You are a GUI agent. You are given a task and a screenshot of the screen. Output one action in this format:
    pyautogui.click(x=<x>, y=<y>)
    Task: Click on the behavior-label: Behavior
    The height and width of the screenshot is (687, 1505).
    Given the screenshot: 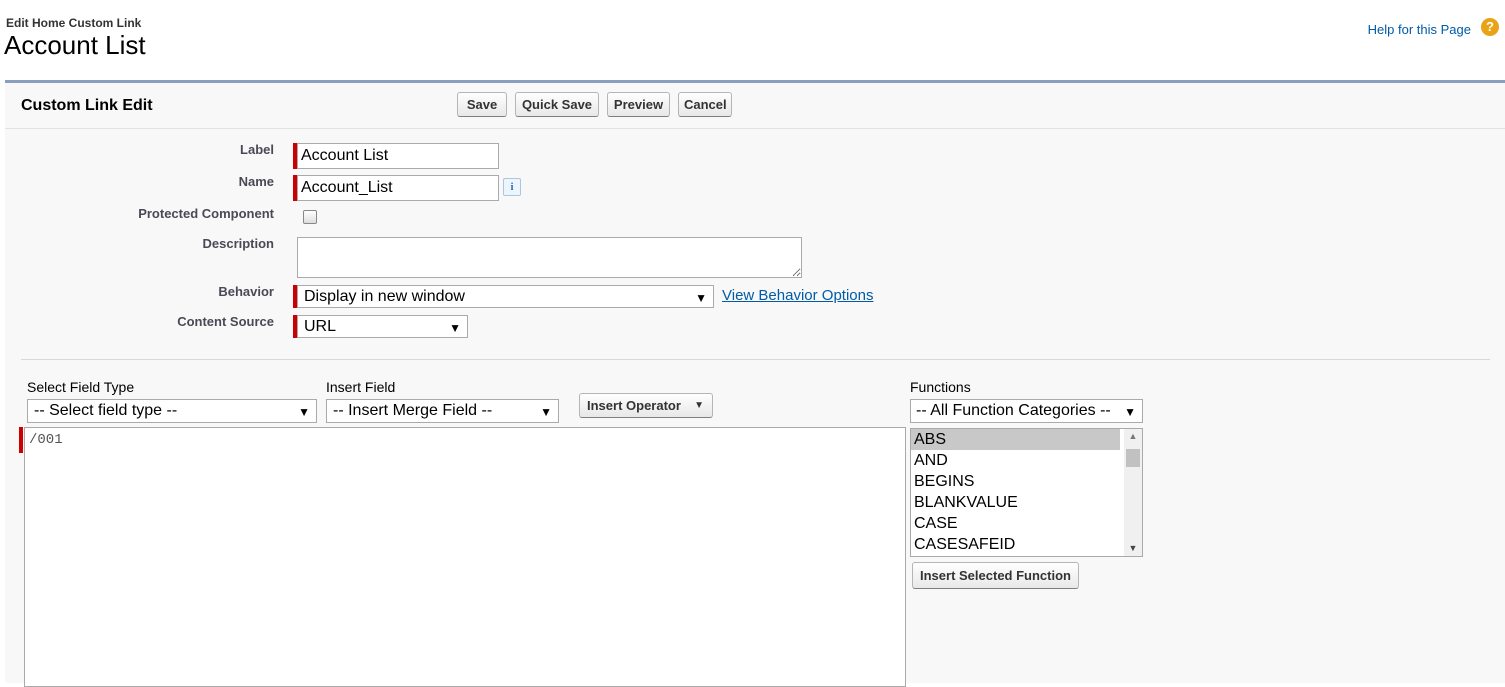 What is the action you would take?
    pyautogui.click(x=246, y=291)
    